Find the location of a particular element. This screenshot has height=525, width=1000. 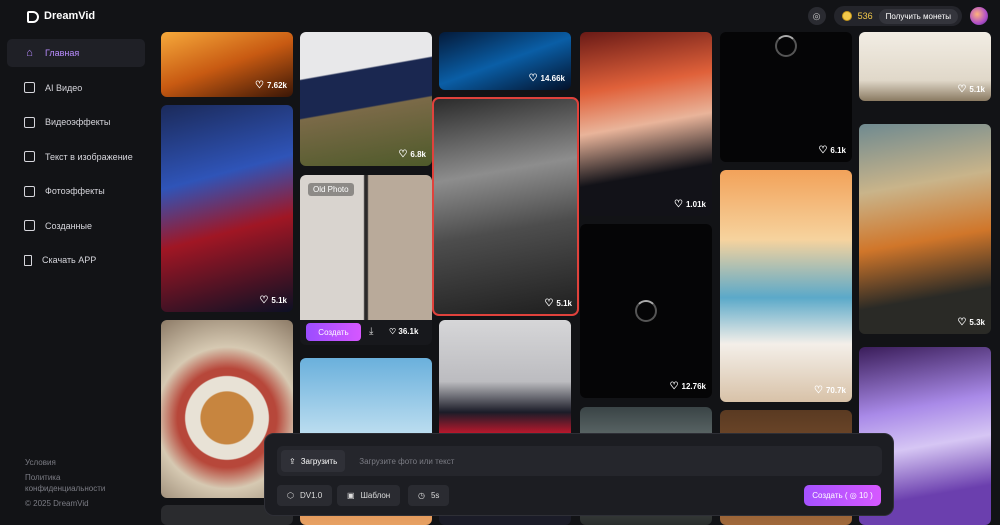

top-right-controls: ◎ 536 Получить монеты is located at coordinates (897, 16).